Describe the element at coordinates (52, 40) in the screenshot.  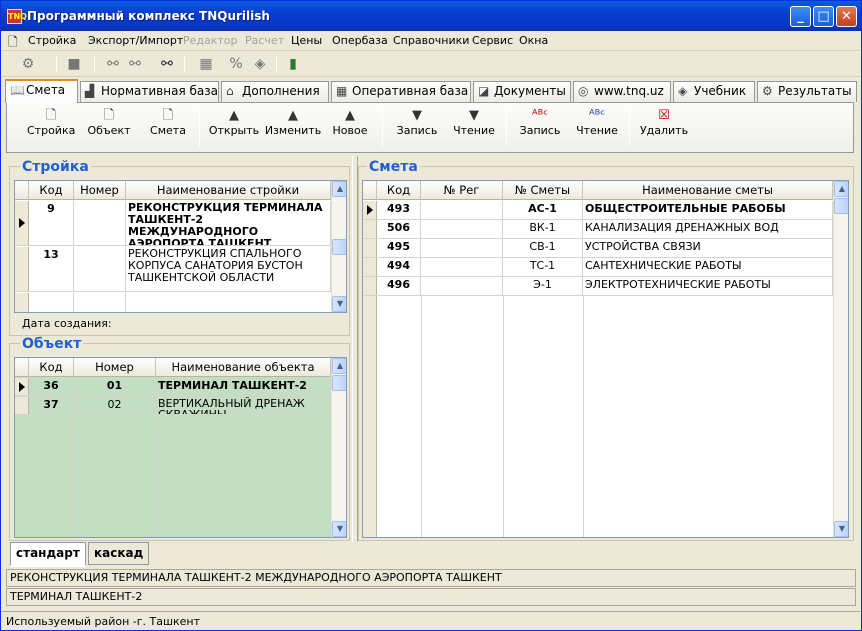
I see `menu-stroika: Стройка` at that location.